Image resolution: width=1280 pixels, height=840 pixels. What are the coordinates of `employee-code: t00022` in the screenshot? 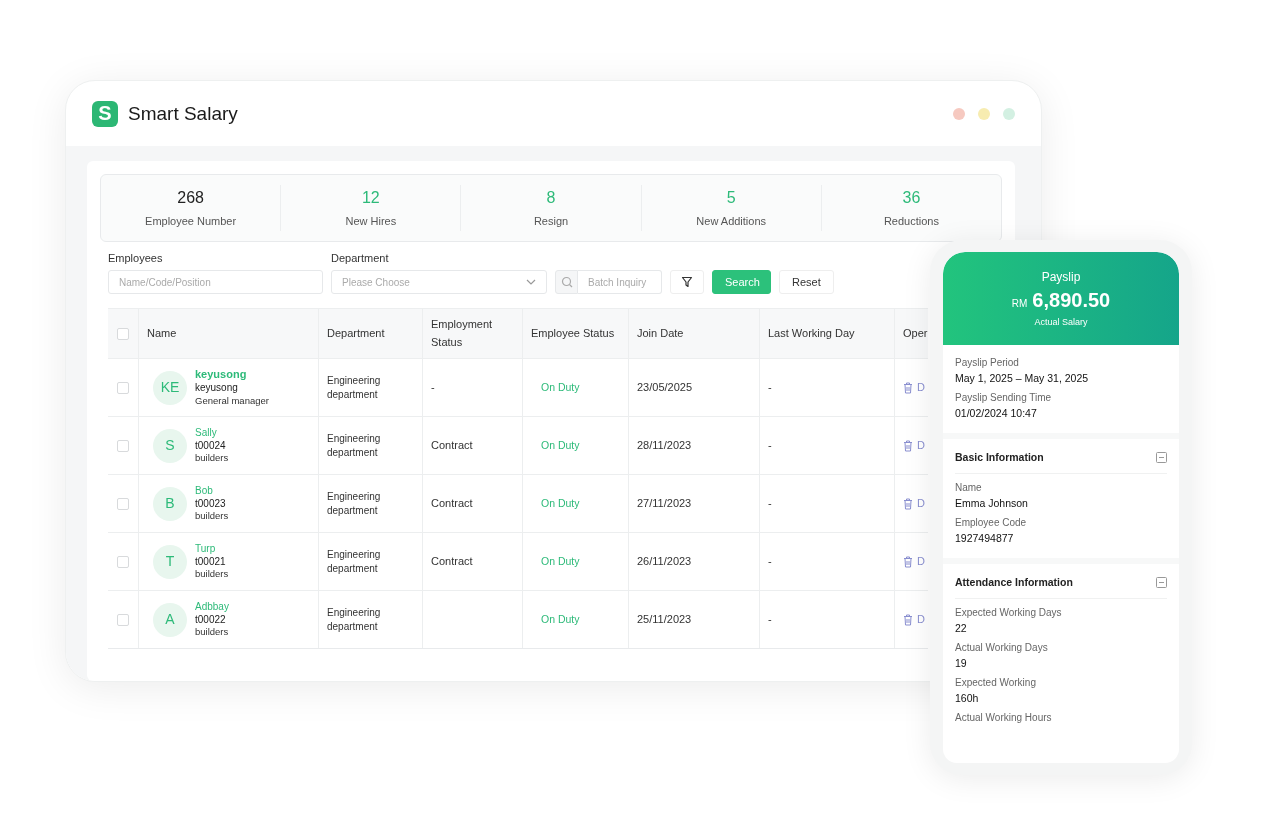 It's located at (211, 620).